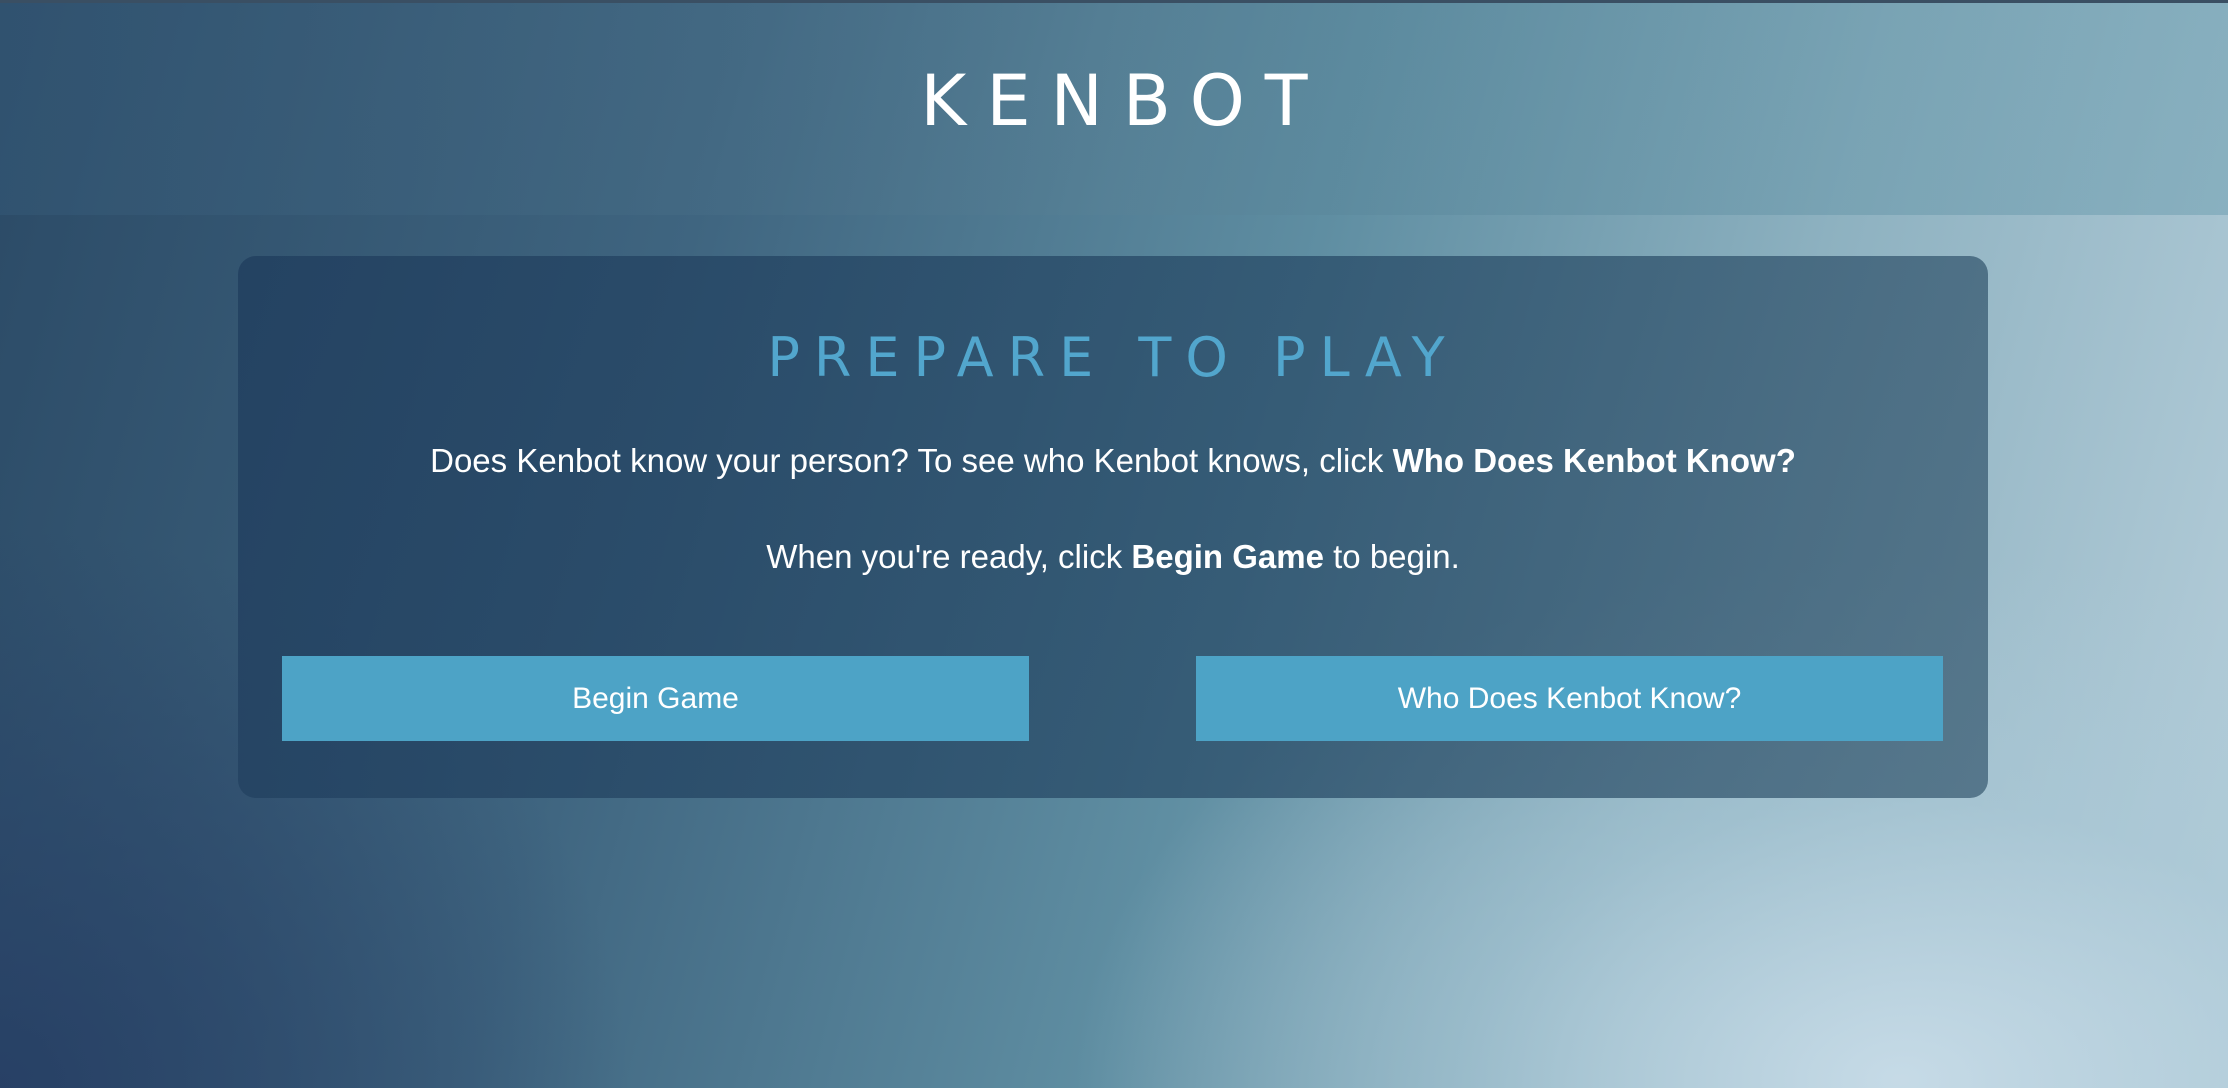 The height and width of the screenshot is (1088, 2228). What do you see at coordinates (949, 556) in the screenshot?
I see `instruction-line-2-text: When you're ready, click` at bounding box center [949, 556].